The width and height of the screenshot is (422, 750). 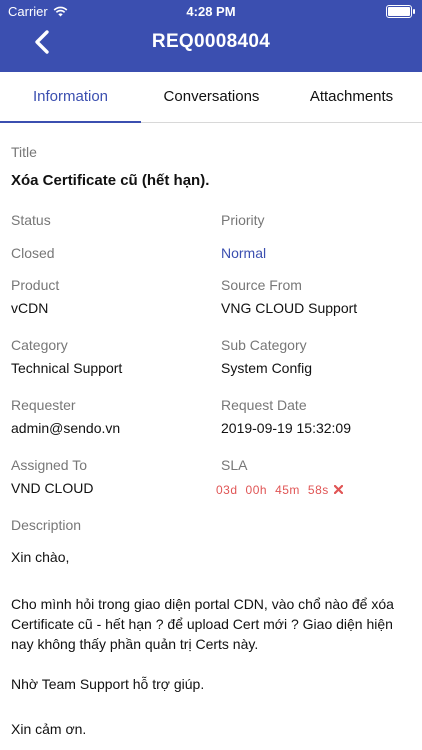 What do you see at coordinates (264, 405) in the screenshot?
I see `request-date-label: Request Date` at bounding box center [264, 405].